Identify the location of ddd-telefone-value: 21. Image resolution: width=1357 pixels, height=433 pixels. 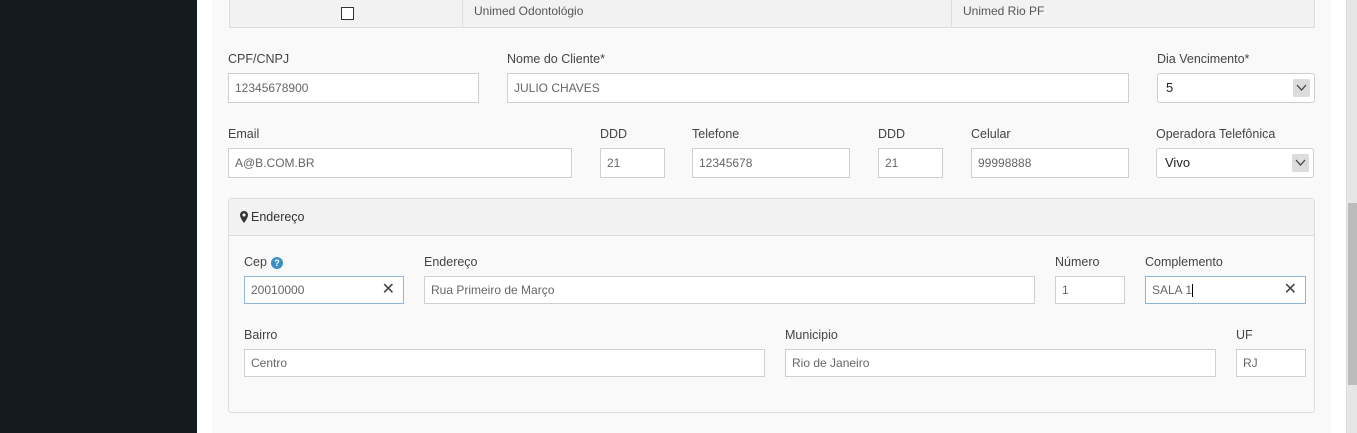
(614, 163).